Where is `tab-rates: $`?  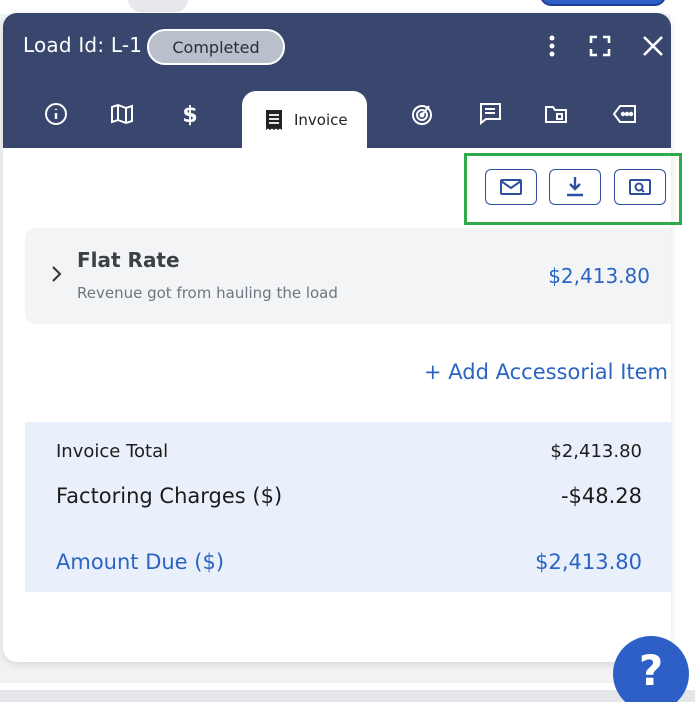
tab-rates: $ is located at coordinates (190, 114).